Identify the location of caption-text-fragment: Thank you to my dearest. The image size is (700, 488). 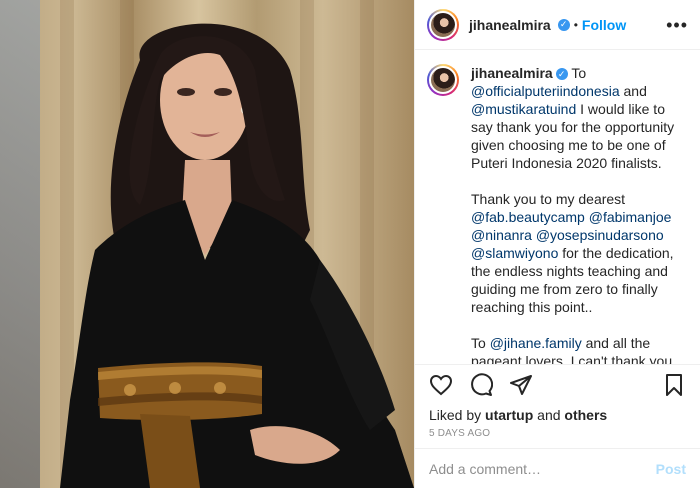
(548, 199).